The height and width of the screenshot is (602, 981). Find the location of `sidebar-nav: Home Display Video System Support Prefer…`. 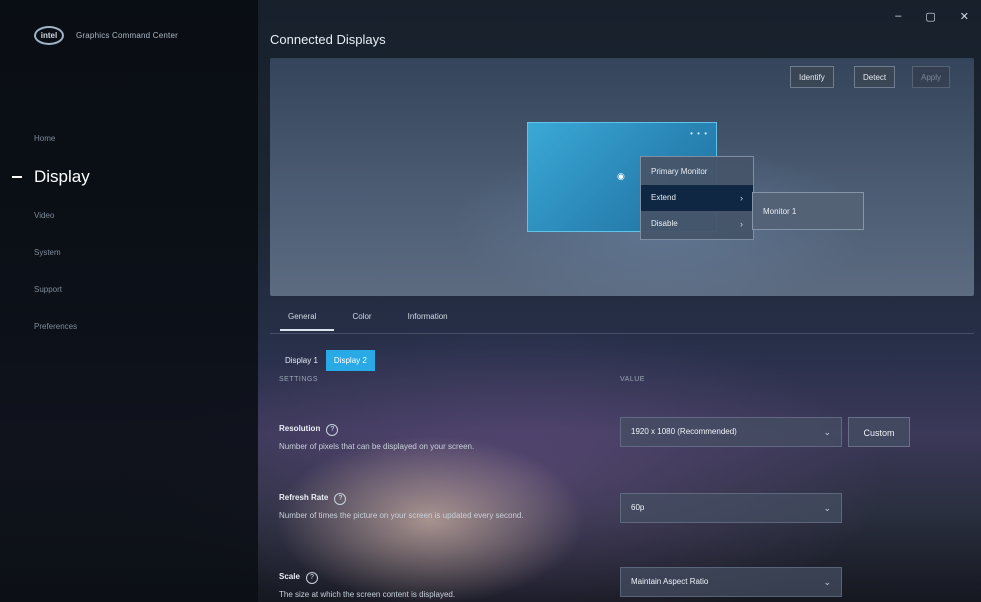

sidebar-nav: Home Display Video System Support Prefer… is located at coordinates (129, 232).